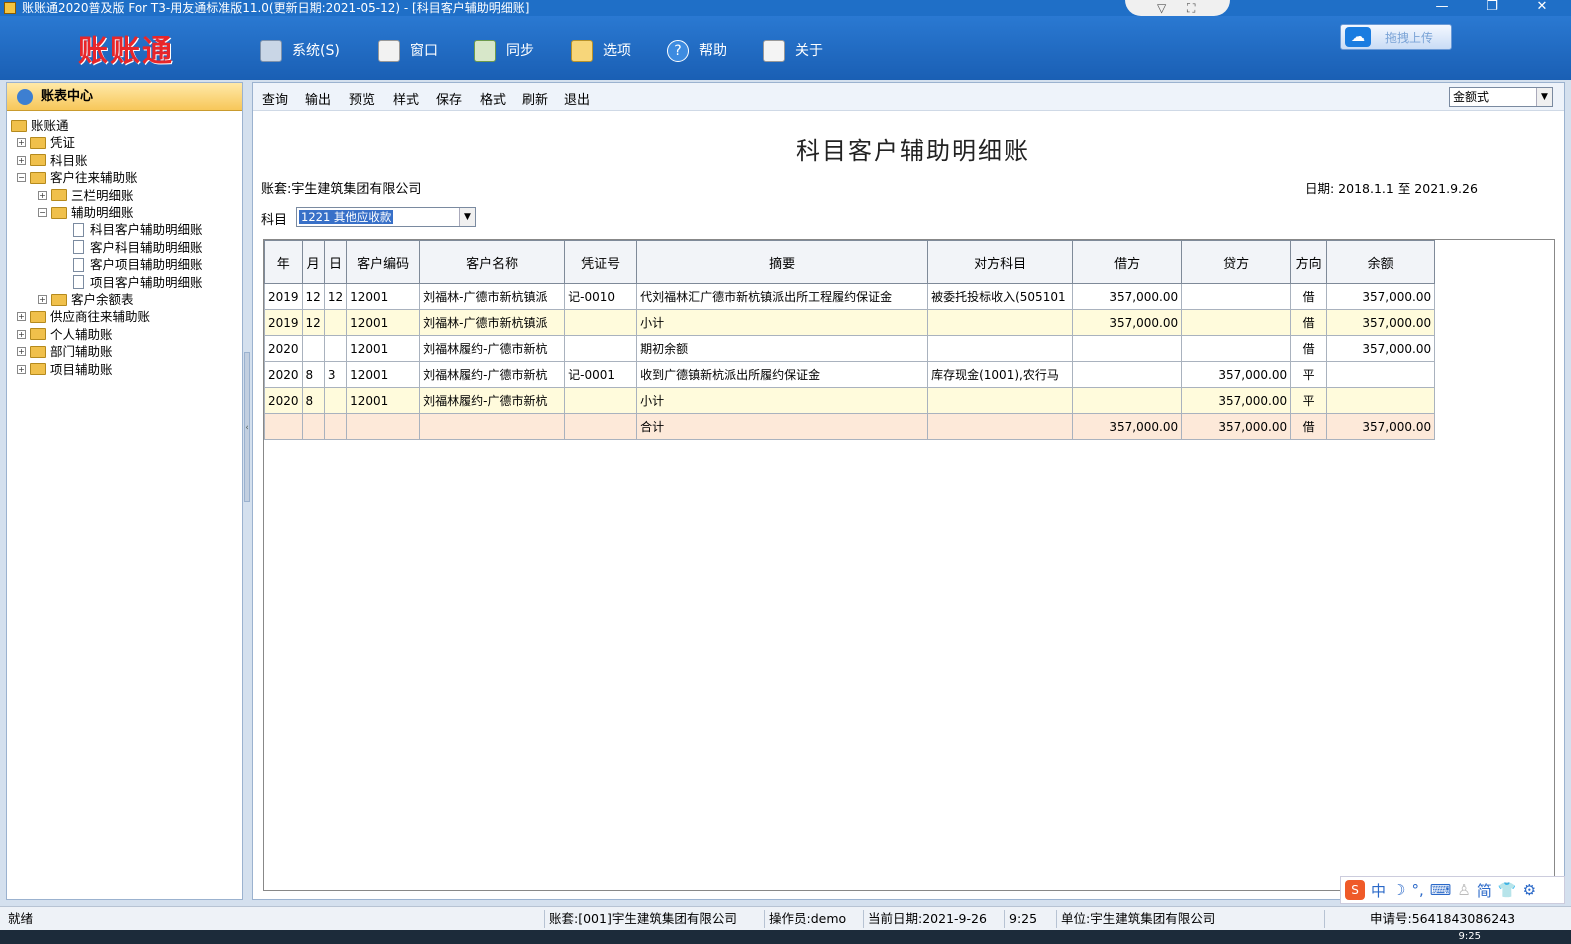 The height and width of the screenshot is (944, 1571). Describe the element at coordinates (313, 262) in the screenshot. I see `column-header: 月` at that location.